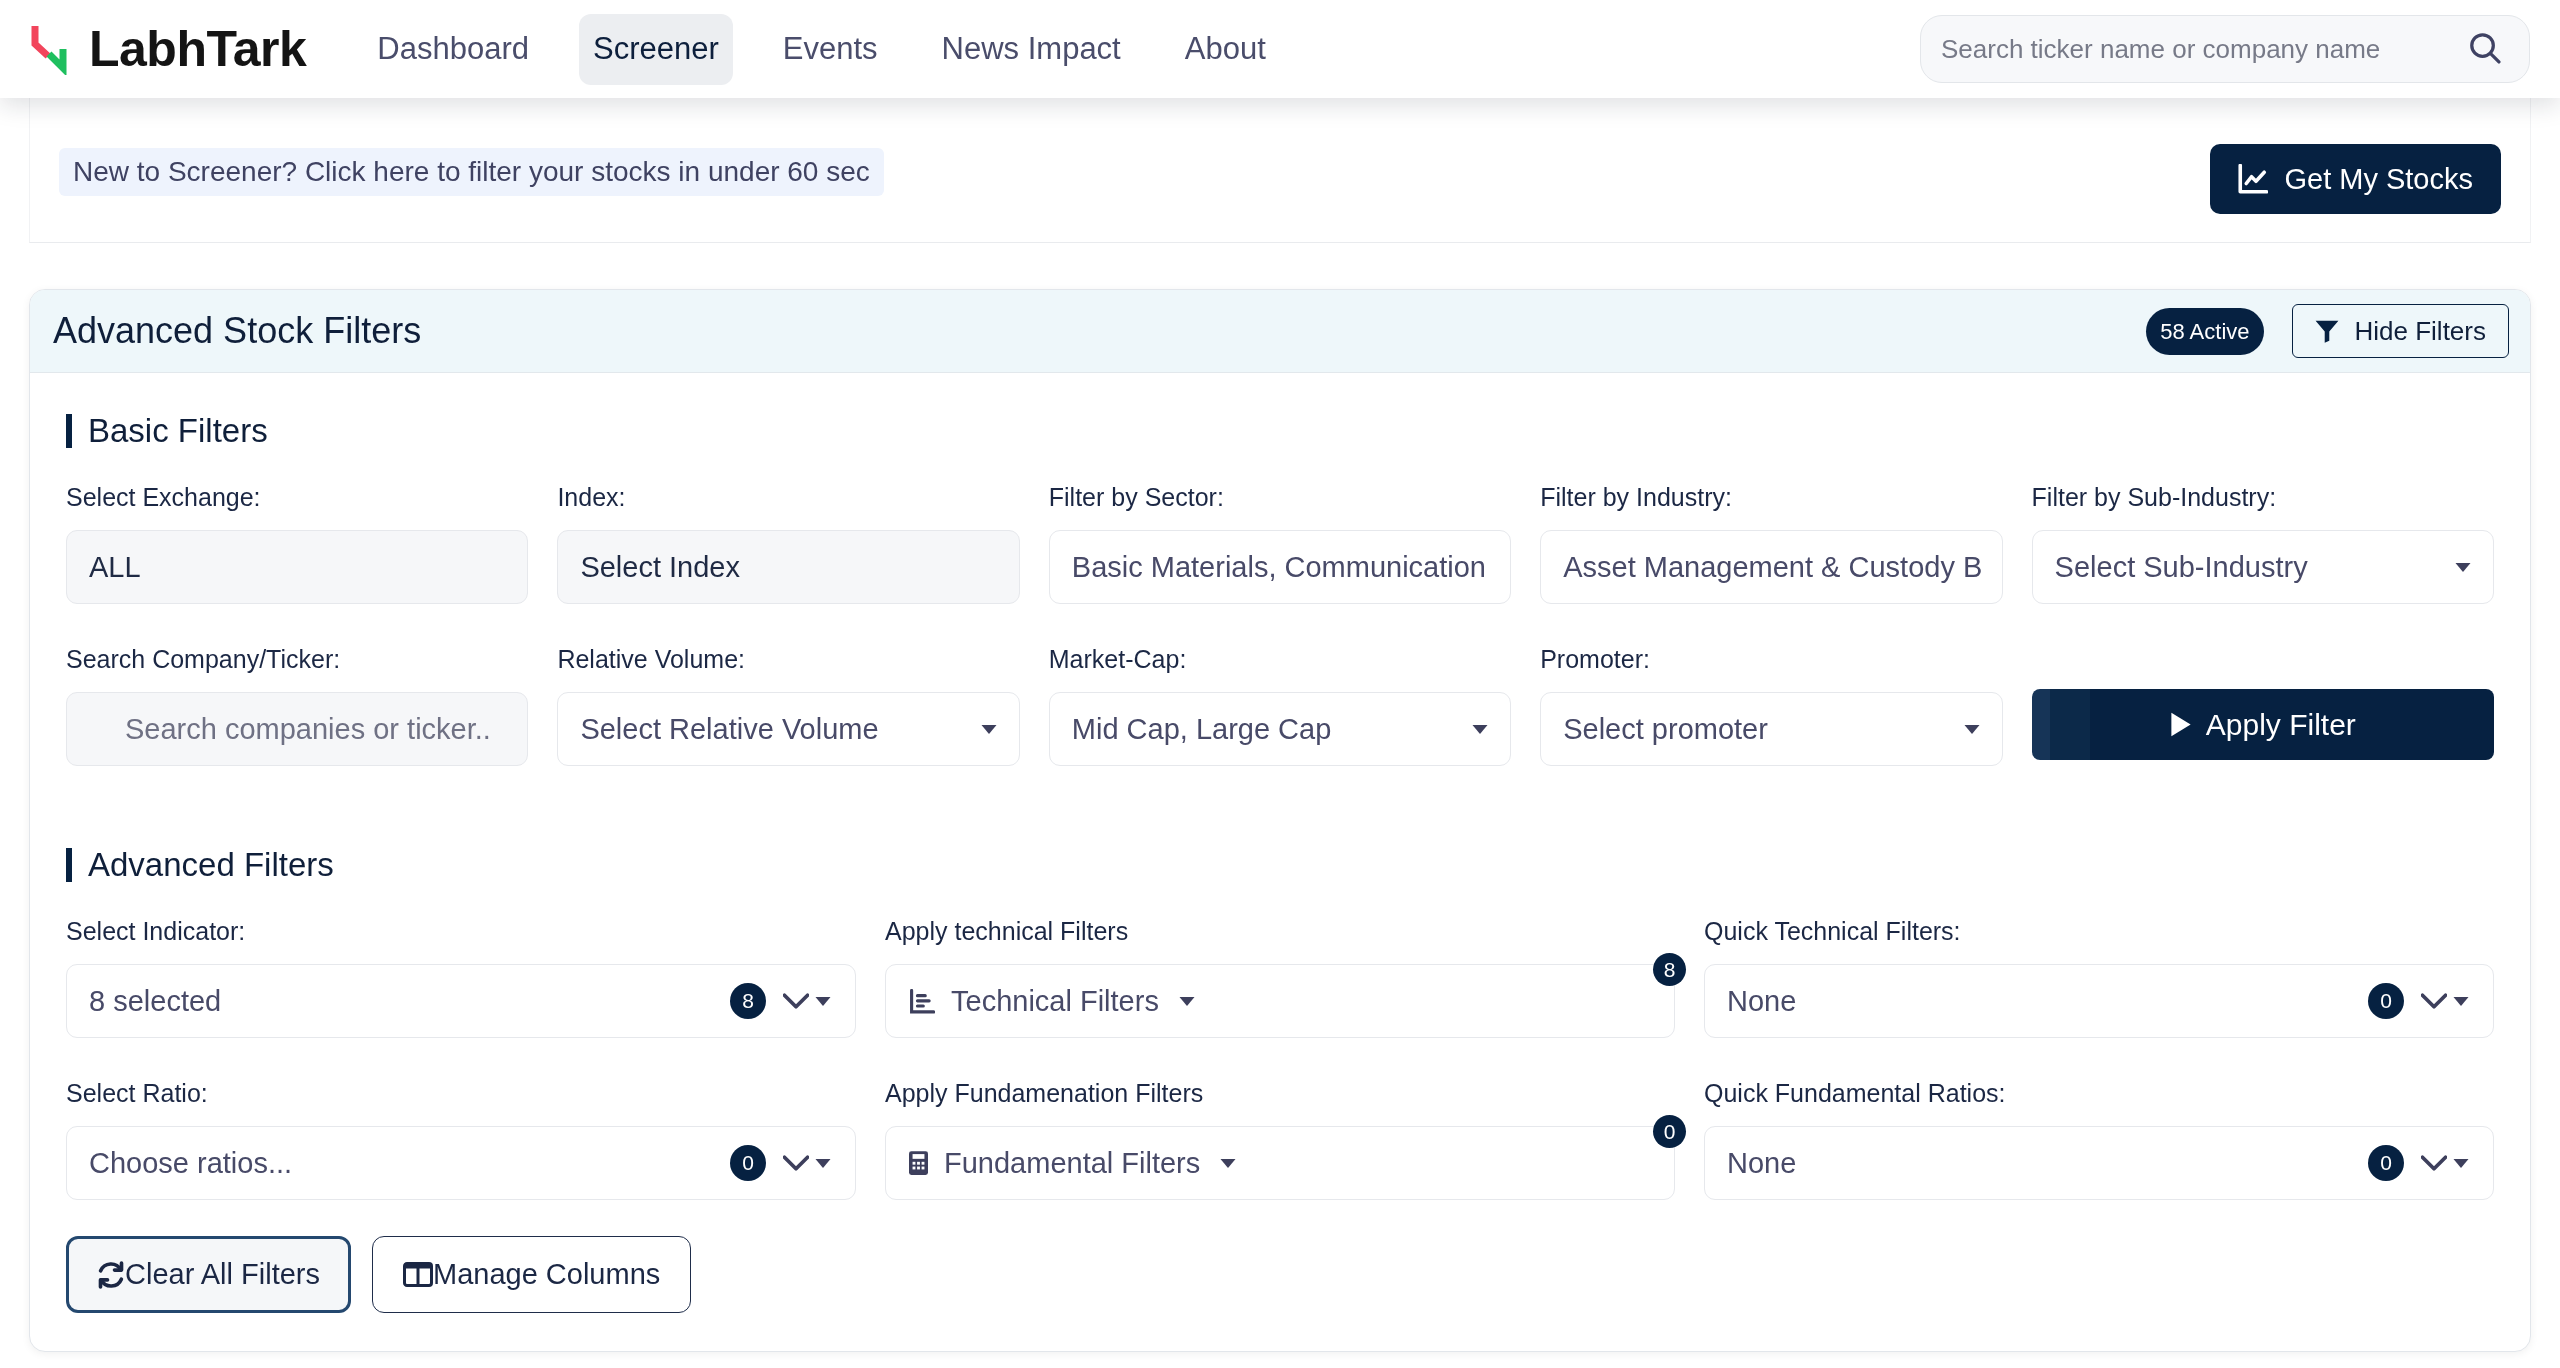 The image size is (2560, 1368). What do you see at coordinates (1771, 729) in the screenshot?
I see `dropdown-field: Select promoter` at bounding box center [1771, 729].